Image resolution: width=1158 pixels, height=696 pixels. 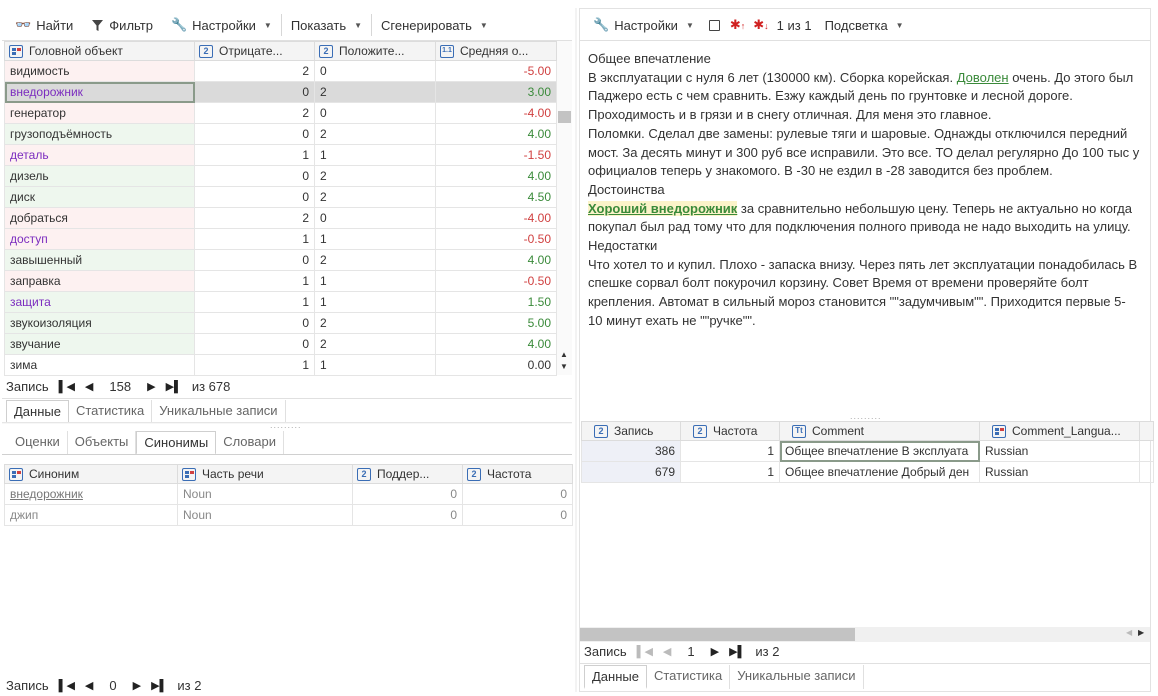 I want to click on table-row: диск 0 2 4.50, so click(x=280, y=197).